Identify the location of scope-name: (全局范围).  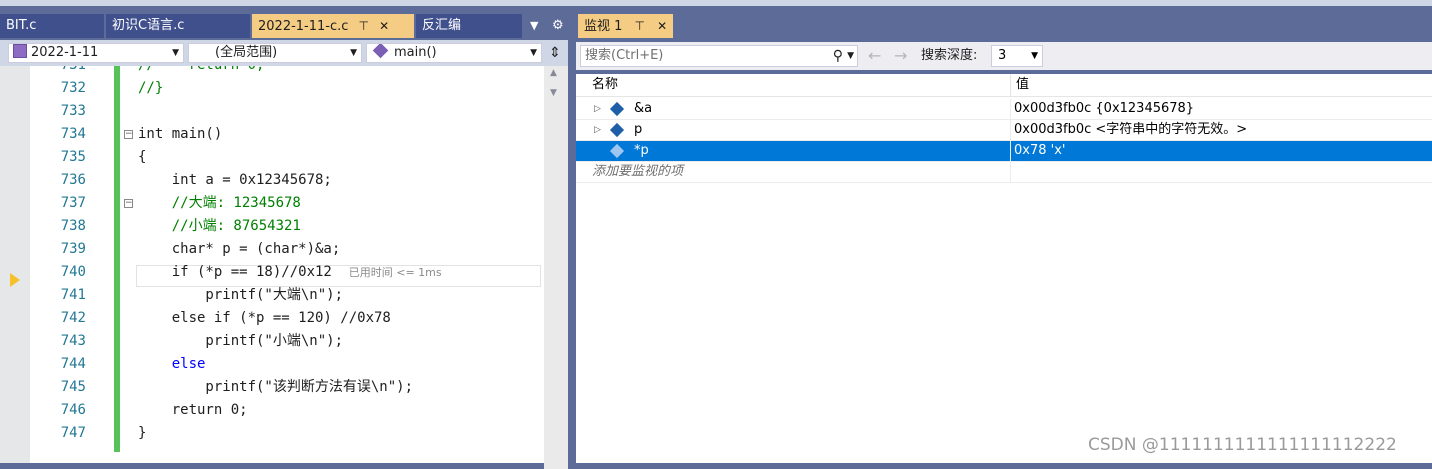
(246, 52).